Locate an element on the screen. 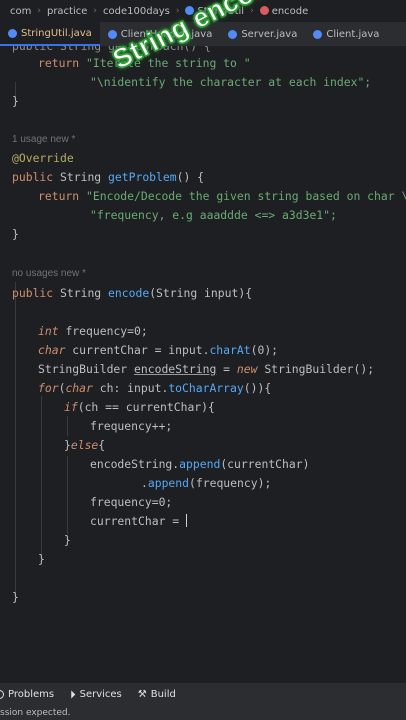 The height and width of the screenshot is (720, 406). keyword: char is located at coordinates (52, 350).